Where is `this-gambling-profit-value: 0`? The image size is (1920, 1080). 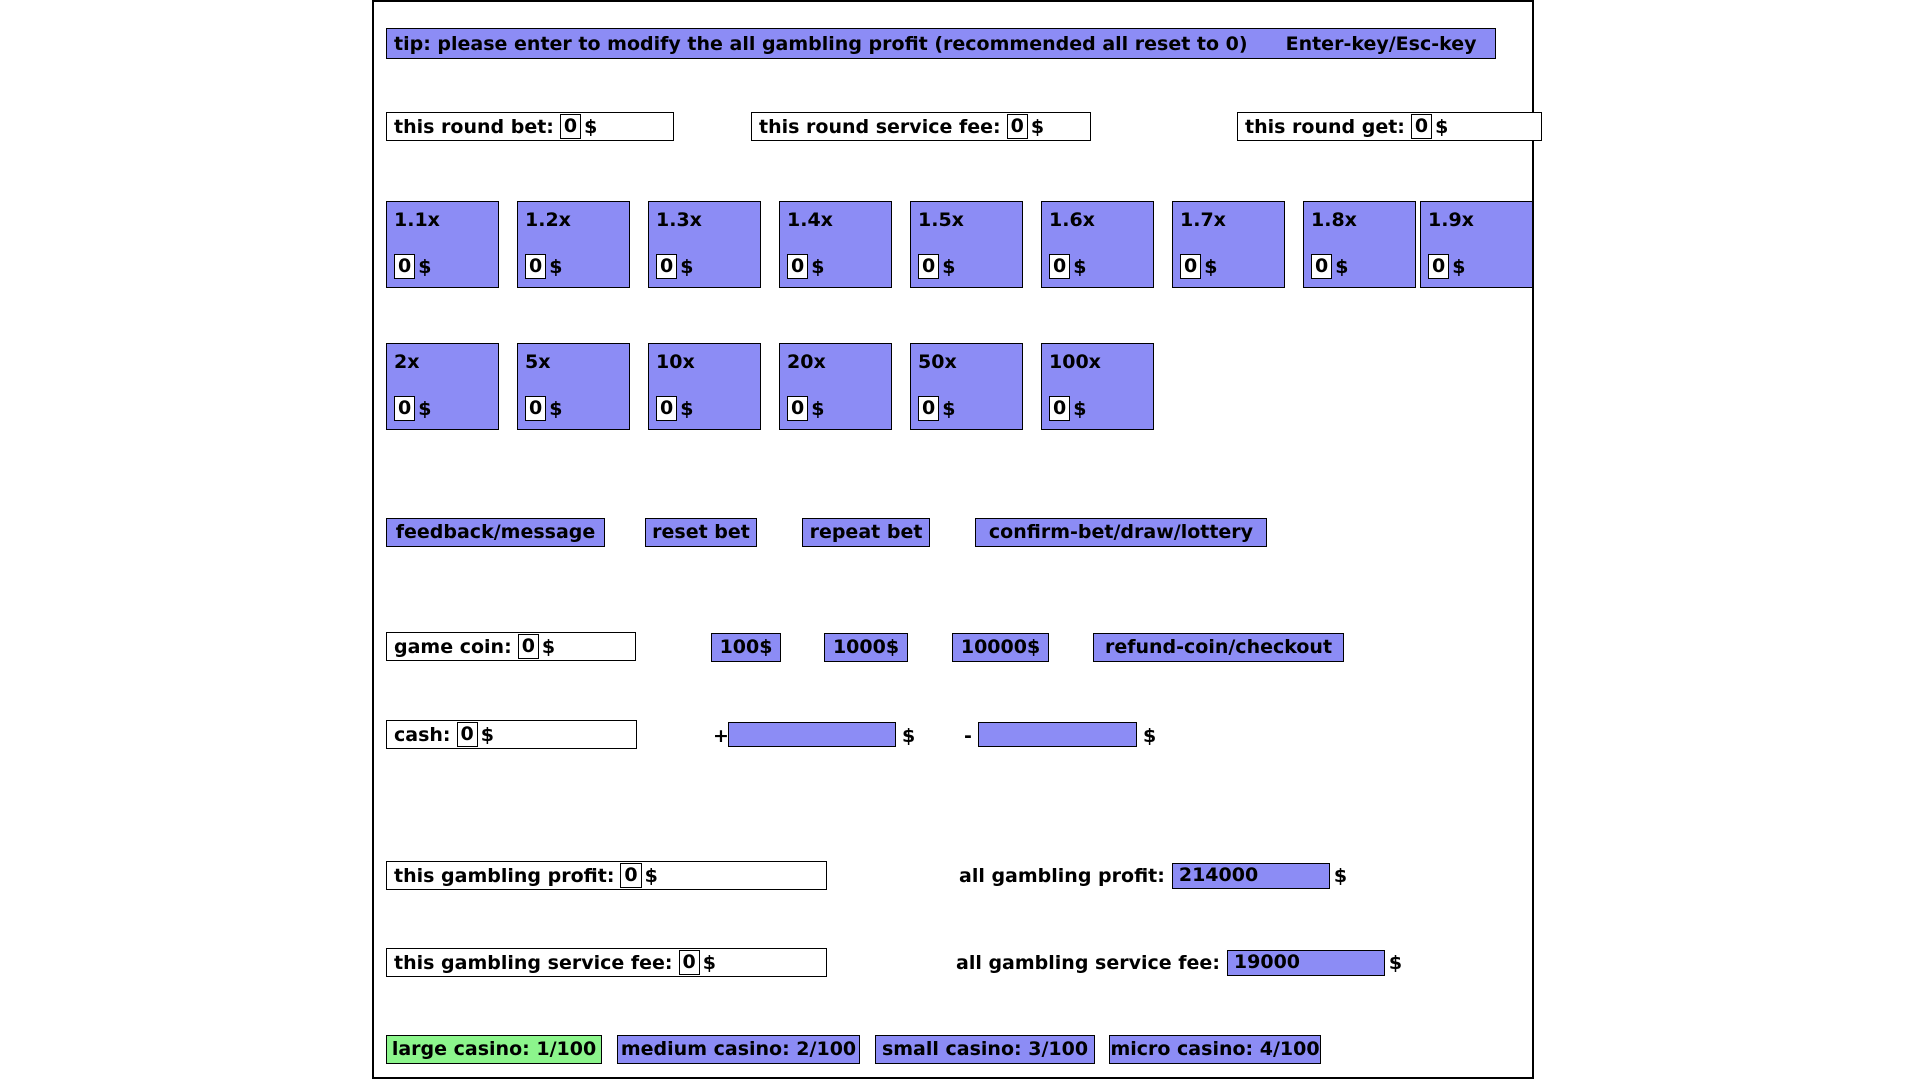 this-gambling-profit-value: 0 is located at coordinates (631, 875).